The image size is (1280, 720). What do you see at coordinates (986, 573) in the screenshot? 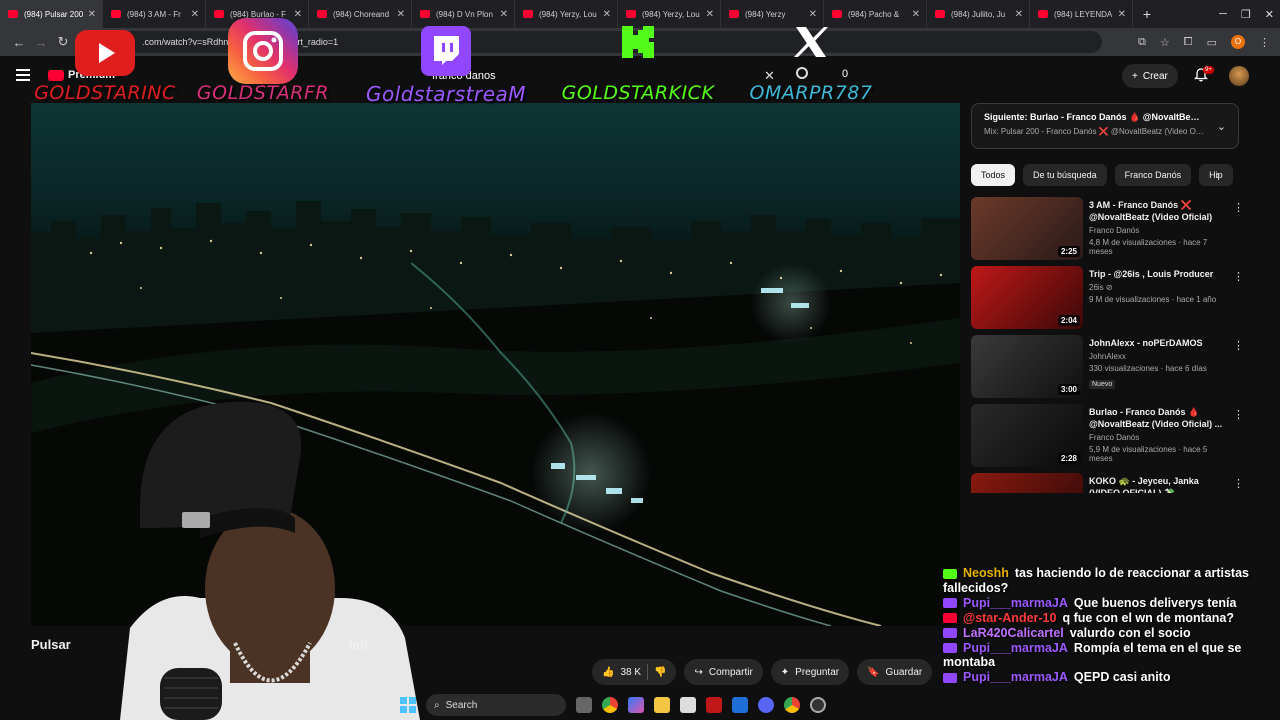
I see `chat-username: Neoshh` at bounding box center [986, 573].